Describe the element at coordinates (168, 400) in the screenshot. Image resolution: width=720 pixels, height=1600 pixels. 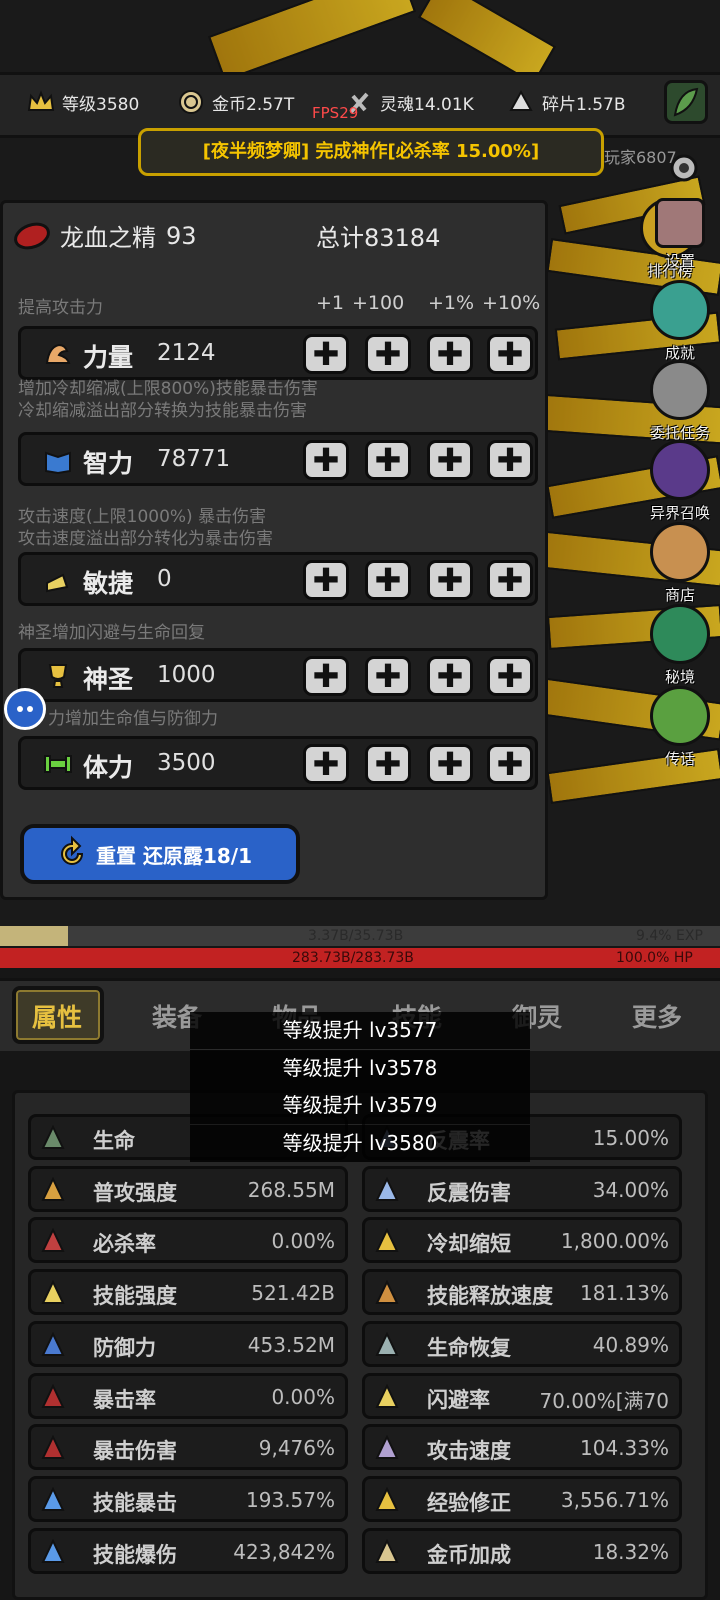
I see `intellect-hint: 增加冷却缩减(上限800%)技能暴击伤害 冷却缩减溢出部分转换为技能暴击伤害` at that location.